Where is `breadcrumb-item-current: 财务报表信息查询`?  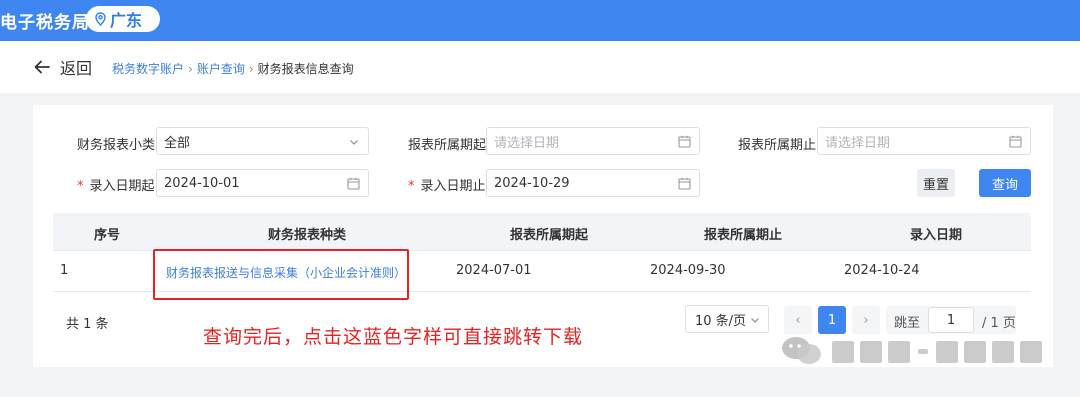 breadcrumb-item-current: 财务报表信息查询 is located at coordinates (305, 69).